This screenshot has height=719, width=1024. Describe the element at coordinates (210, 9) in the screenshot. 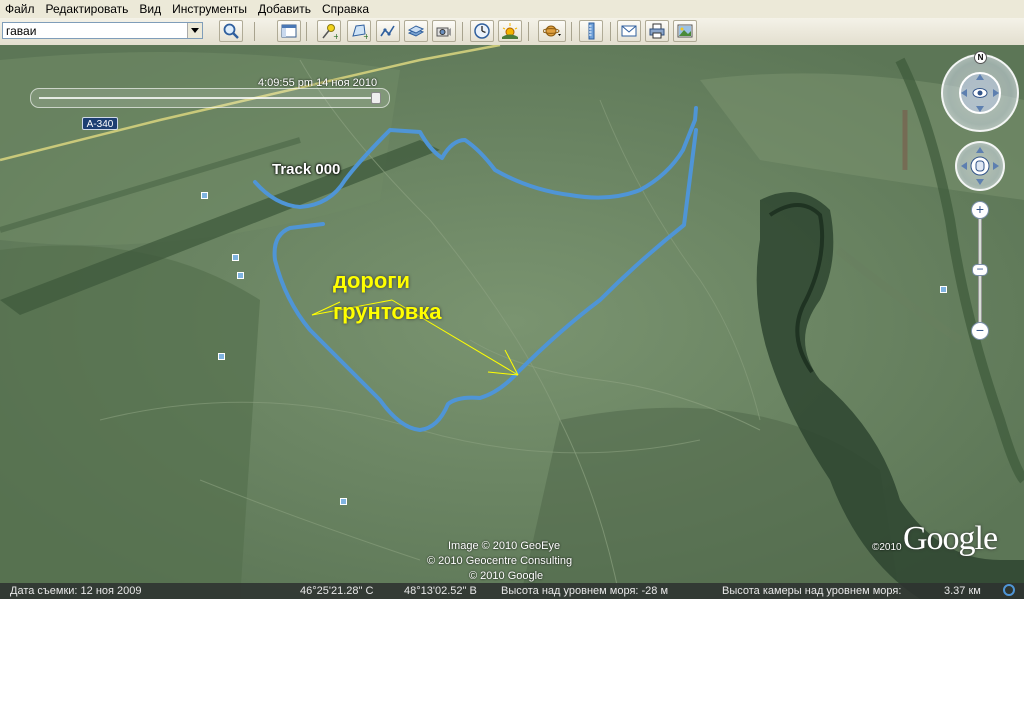

I see `menu-tools: Инструменты` at that location.